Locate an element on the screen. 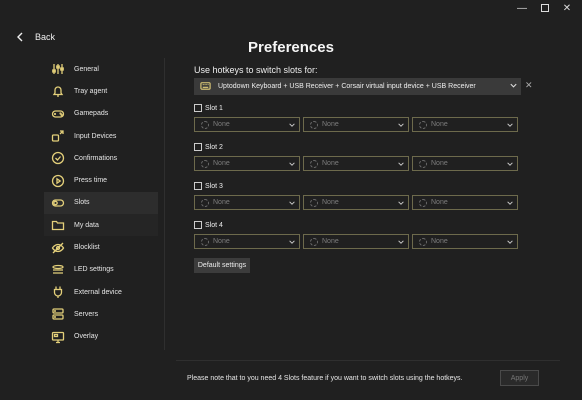 Image resolution: width=582 pixels, height=400 pixels. slot-2-key-1-select: None is located at coordinates (247, 163).